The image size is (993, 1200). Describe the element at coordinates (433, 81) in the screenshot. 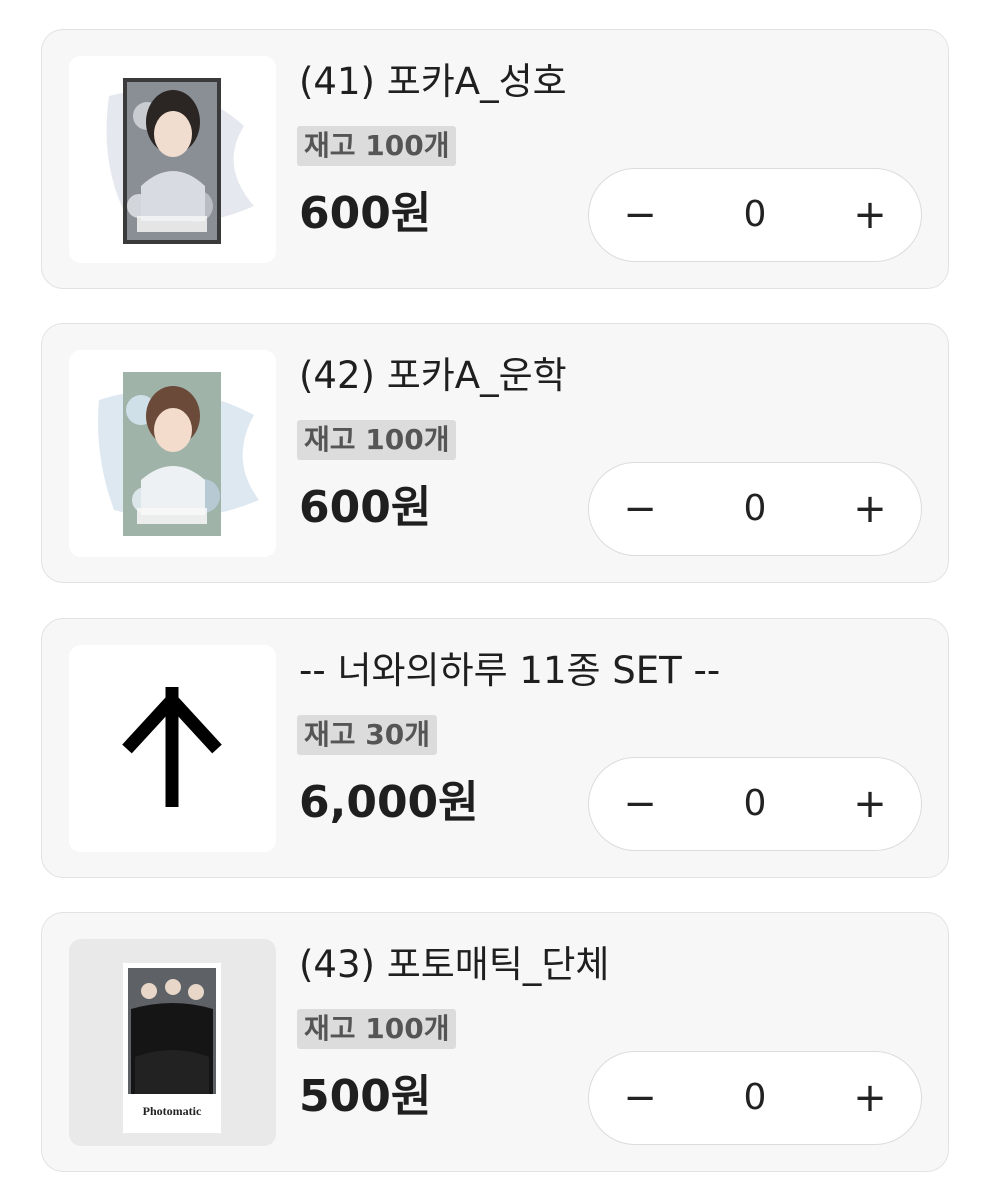

I see `product-title: (41) 포카A_성호` at that location.